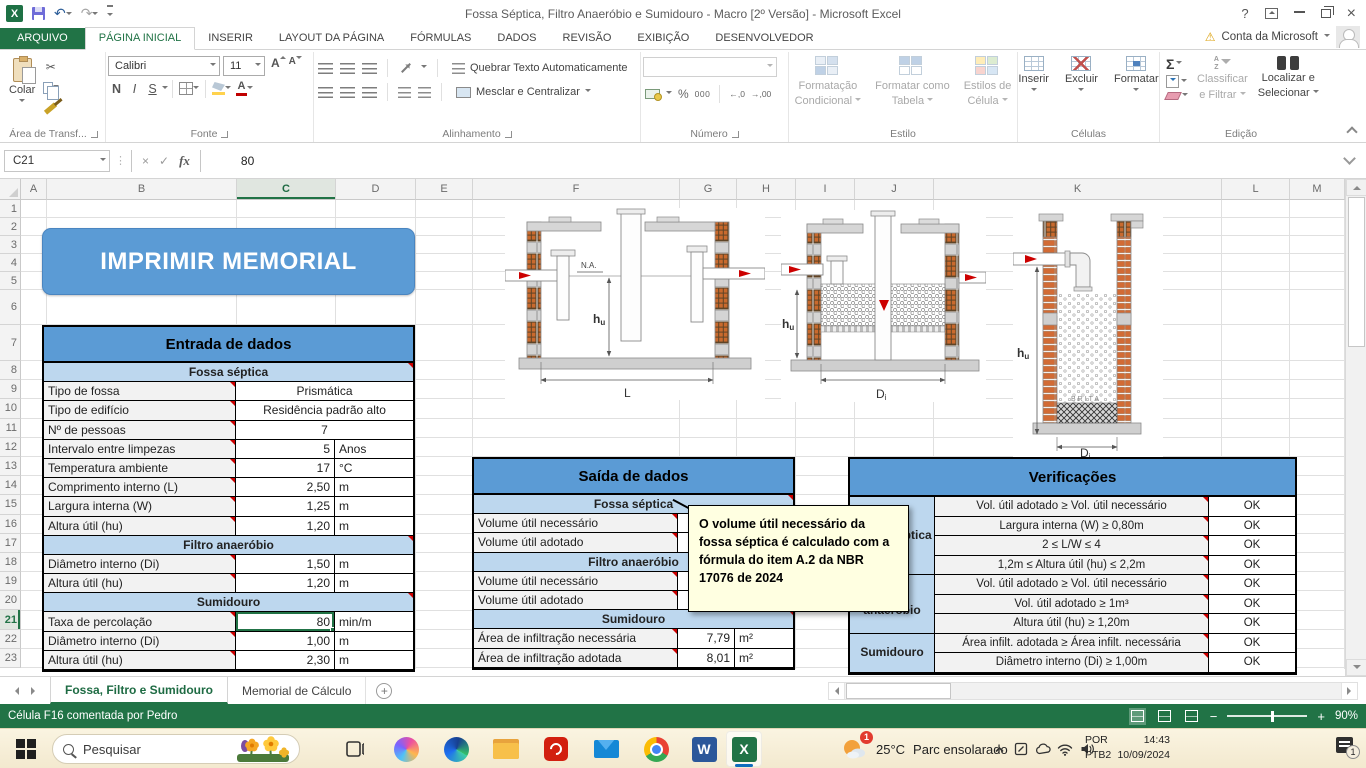 The width and height of the screenshot is (1366, 768). Describe the element at coordinates (116, 89) in the screenshot. I see `bold-button: N` at that location.